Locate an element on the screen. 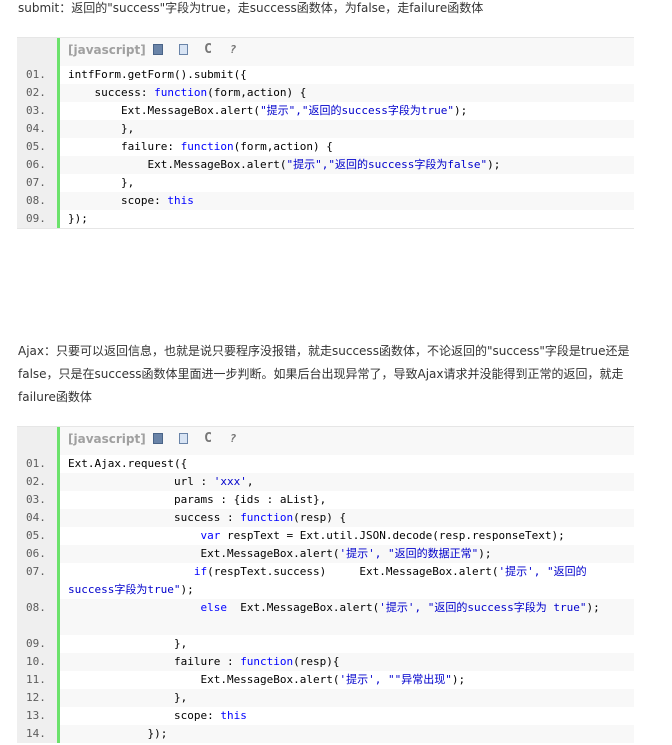 The width and height of the screenshot is (672, 745). code-line: 04. }, is located at coordinates (325, 129).